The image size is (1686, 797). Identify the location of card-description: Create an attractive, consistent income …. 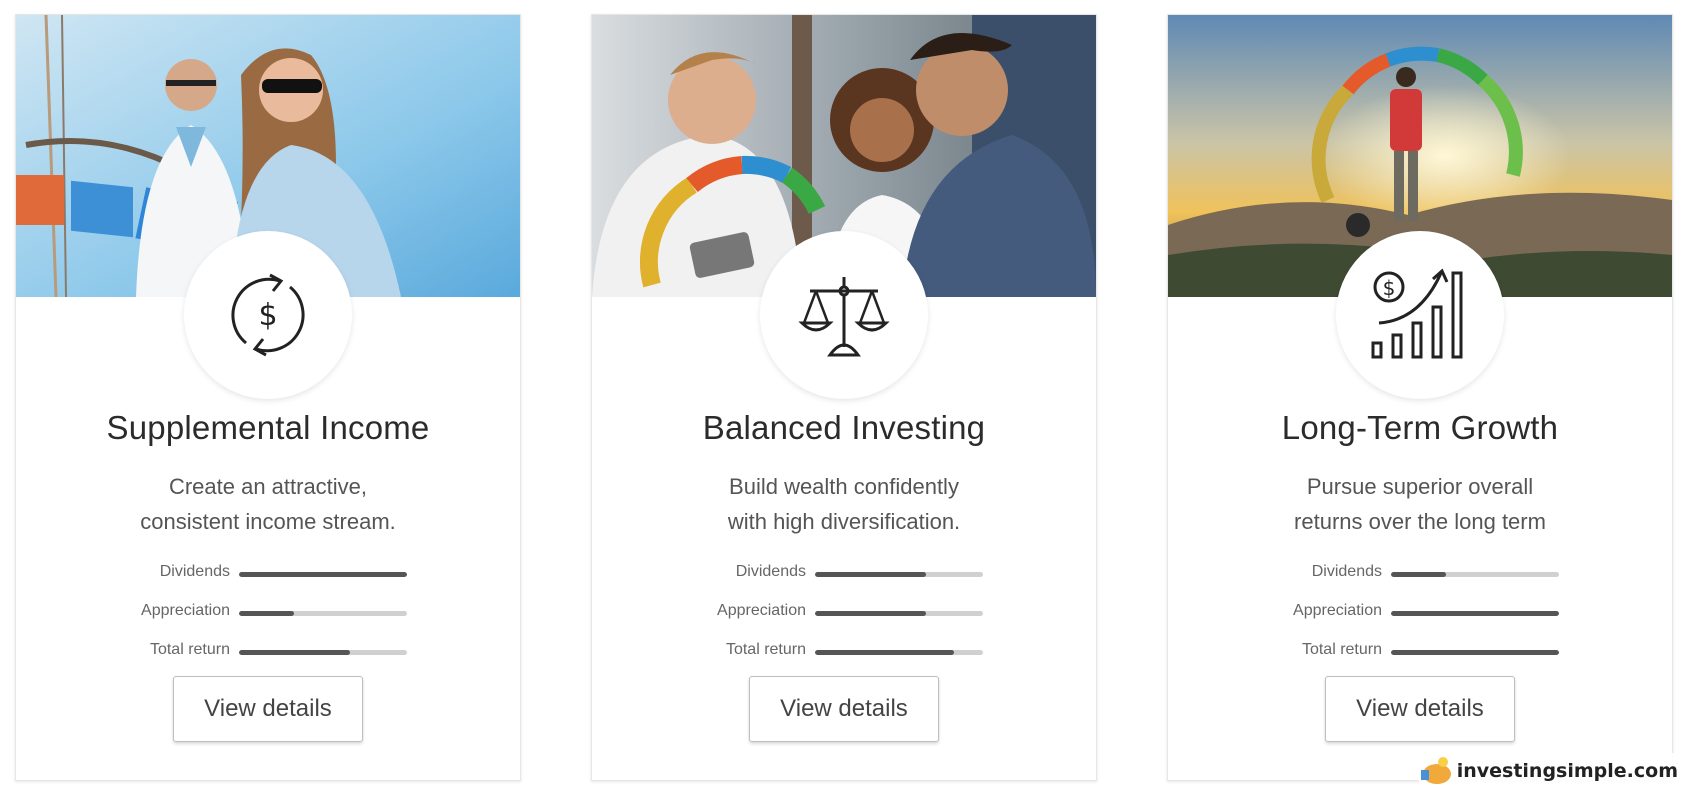
(268, 504).